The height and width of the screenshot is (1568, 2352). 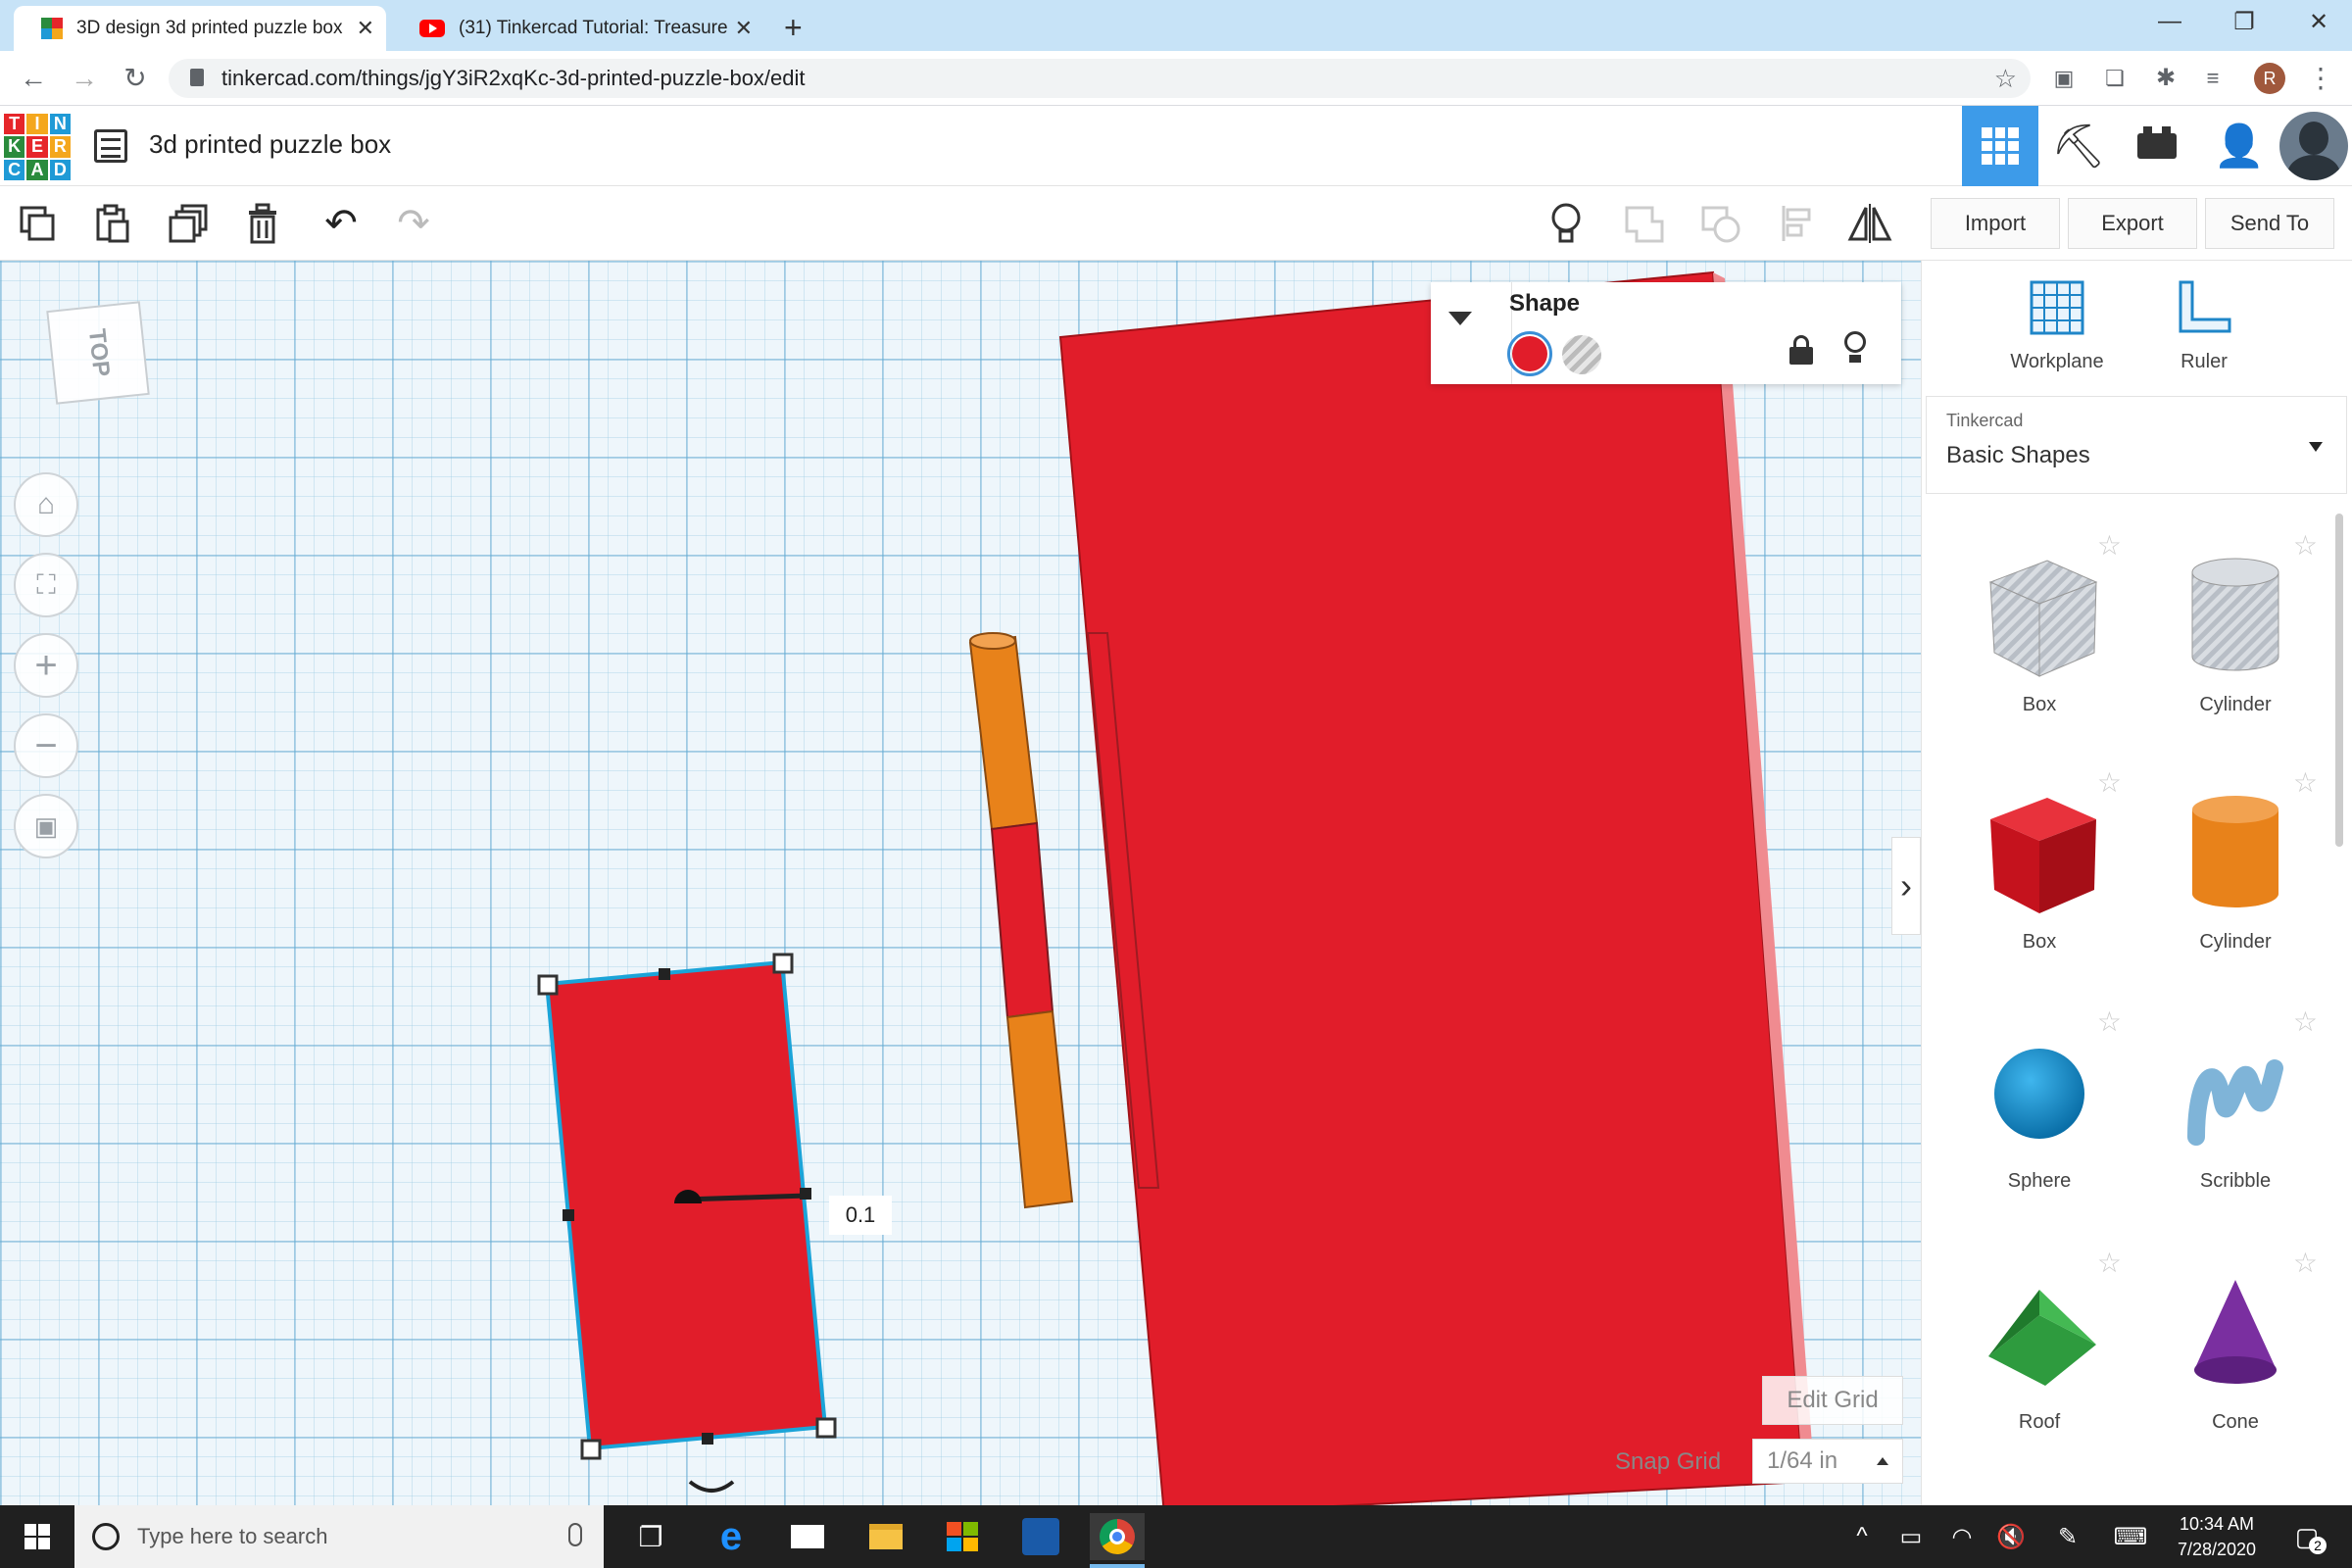 I want to click on shape-card-cylinder-hole: ☆ Cylinder, so click(x=2235, y=636).